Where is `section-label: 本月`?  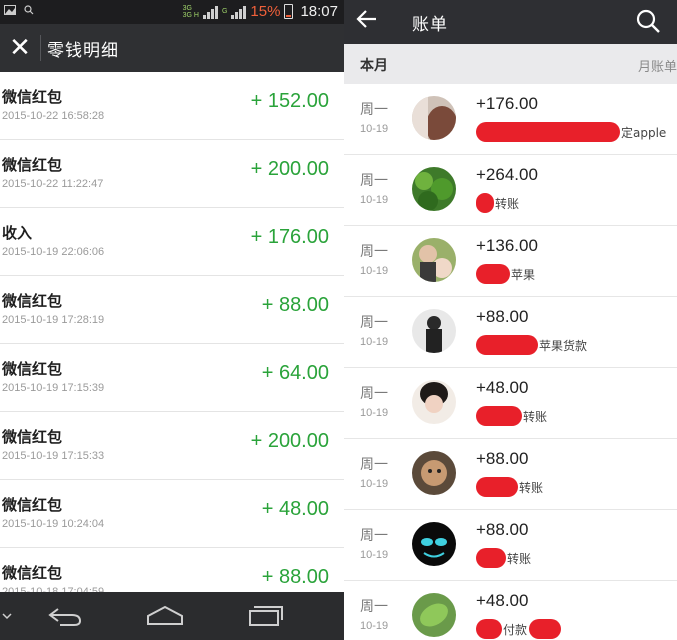
section-label: 本月 is located at coordinates (374, 66).